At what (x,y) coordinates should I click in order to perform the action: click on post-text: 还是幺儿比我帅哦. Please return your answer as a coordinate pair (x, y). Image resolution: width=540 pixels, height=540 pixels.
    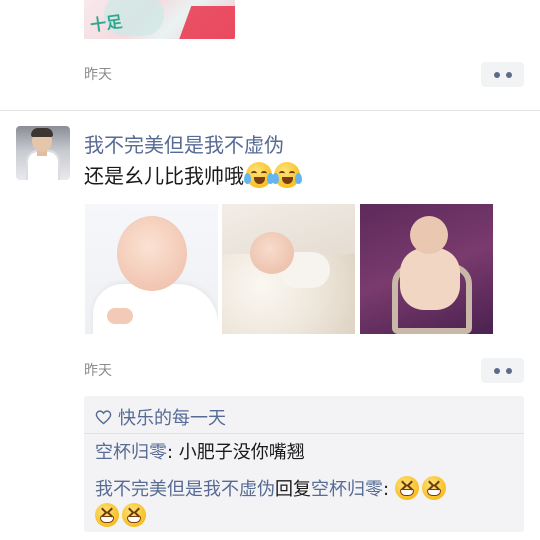
    Looking at the image, I should click on (193, 174).